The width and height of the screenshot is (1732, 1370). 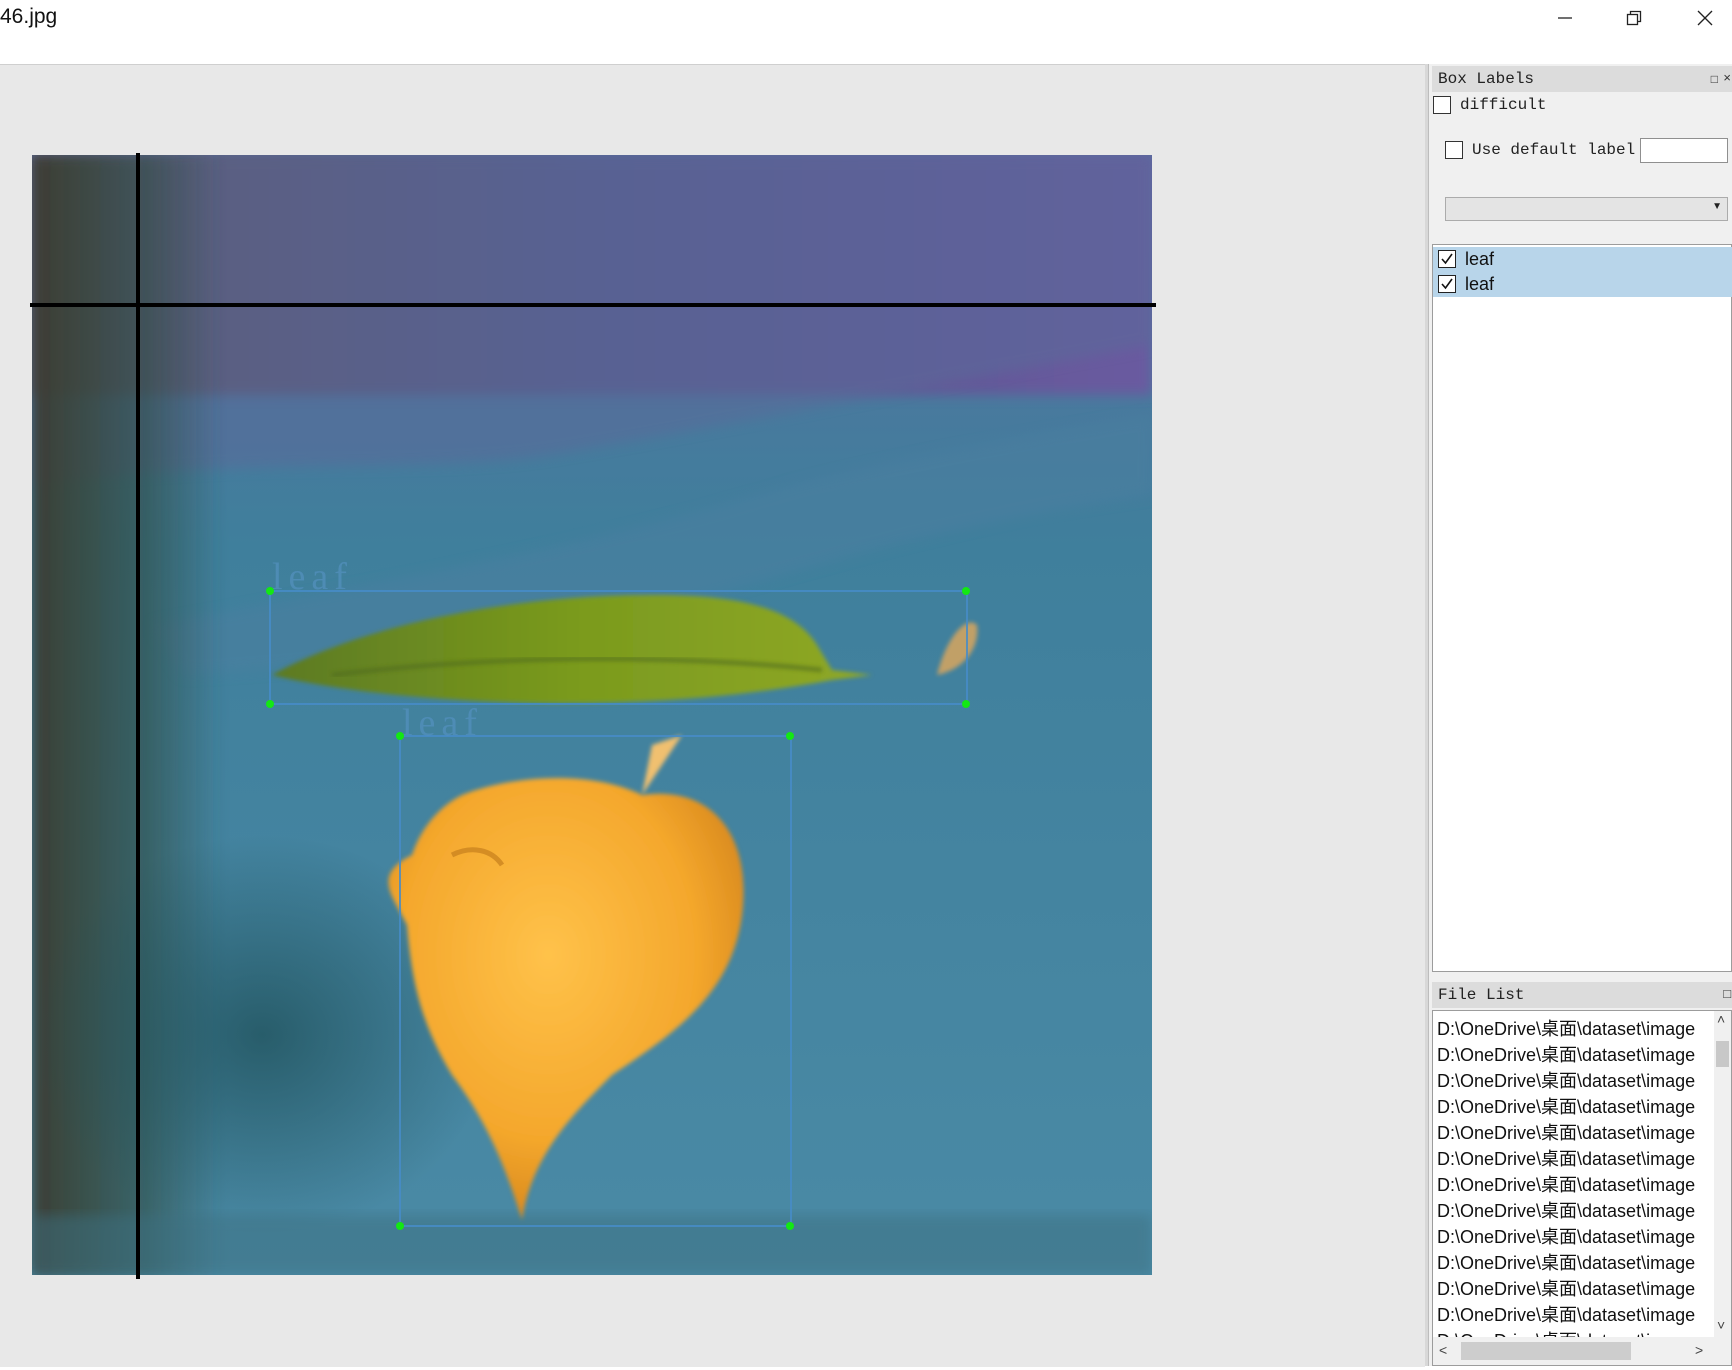 What do you see at coordinates (1722, 1174) in the screenshot?
I see `vertical-scrollbar: ˄ ˅` at bounding box center [1722, 1174].